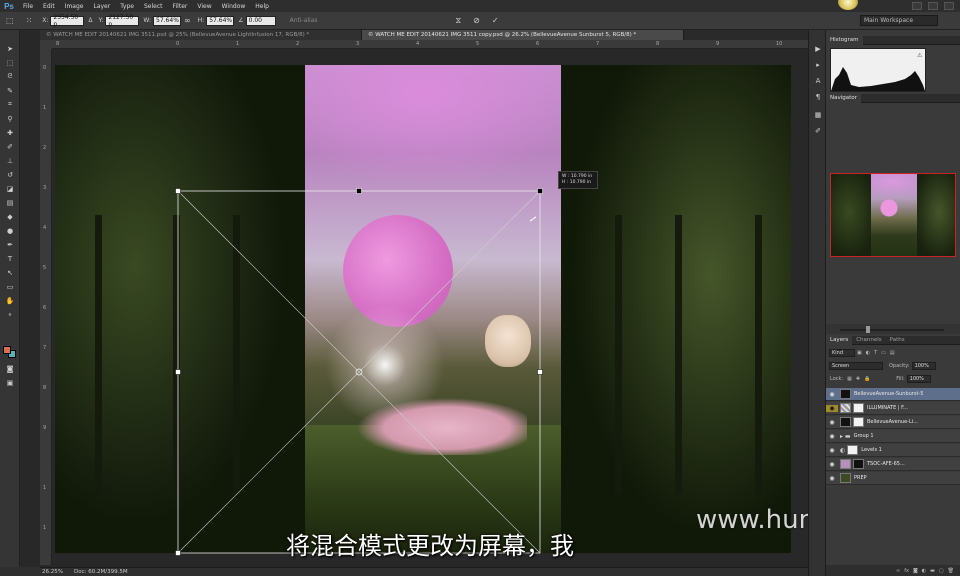  What do you see at coordinates (941, 571) in the screenshot?
I see `new-layer-icon: ▢` at bounding box center [941, 571].